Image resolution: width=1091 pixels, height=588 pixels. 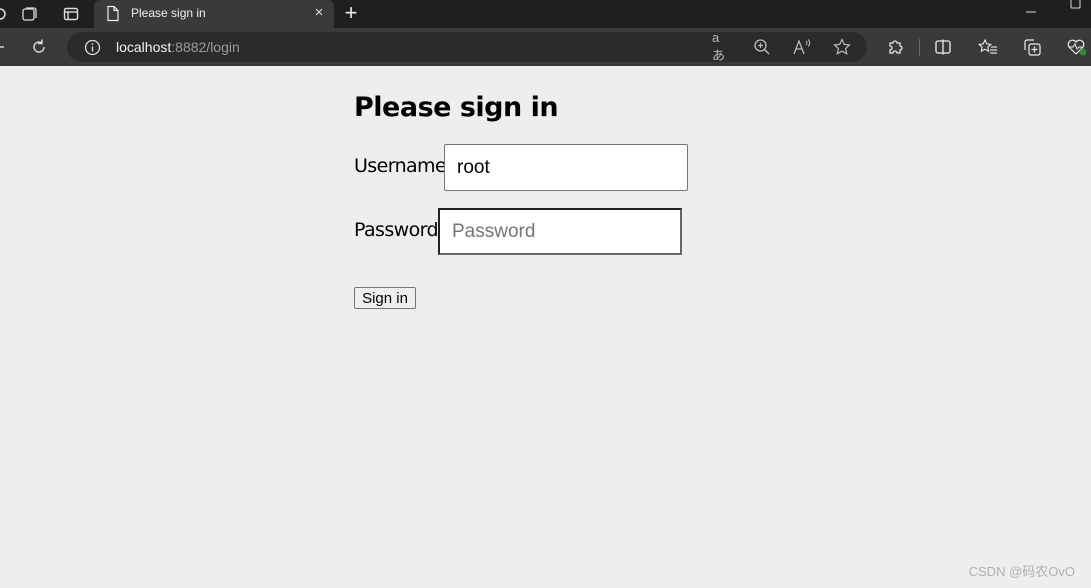 I want to click on close-tab-icon: ×, so click(x=319, y=13).